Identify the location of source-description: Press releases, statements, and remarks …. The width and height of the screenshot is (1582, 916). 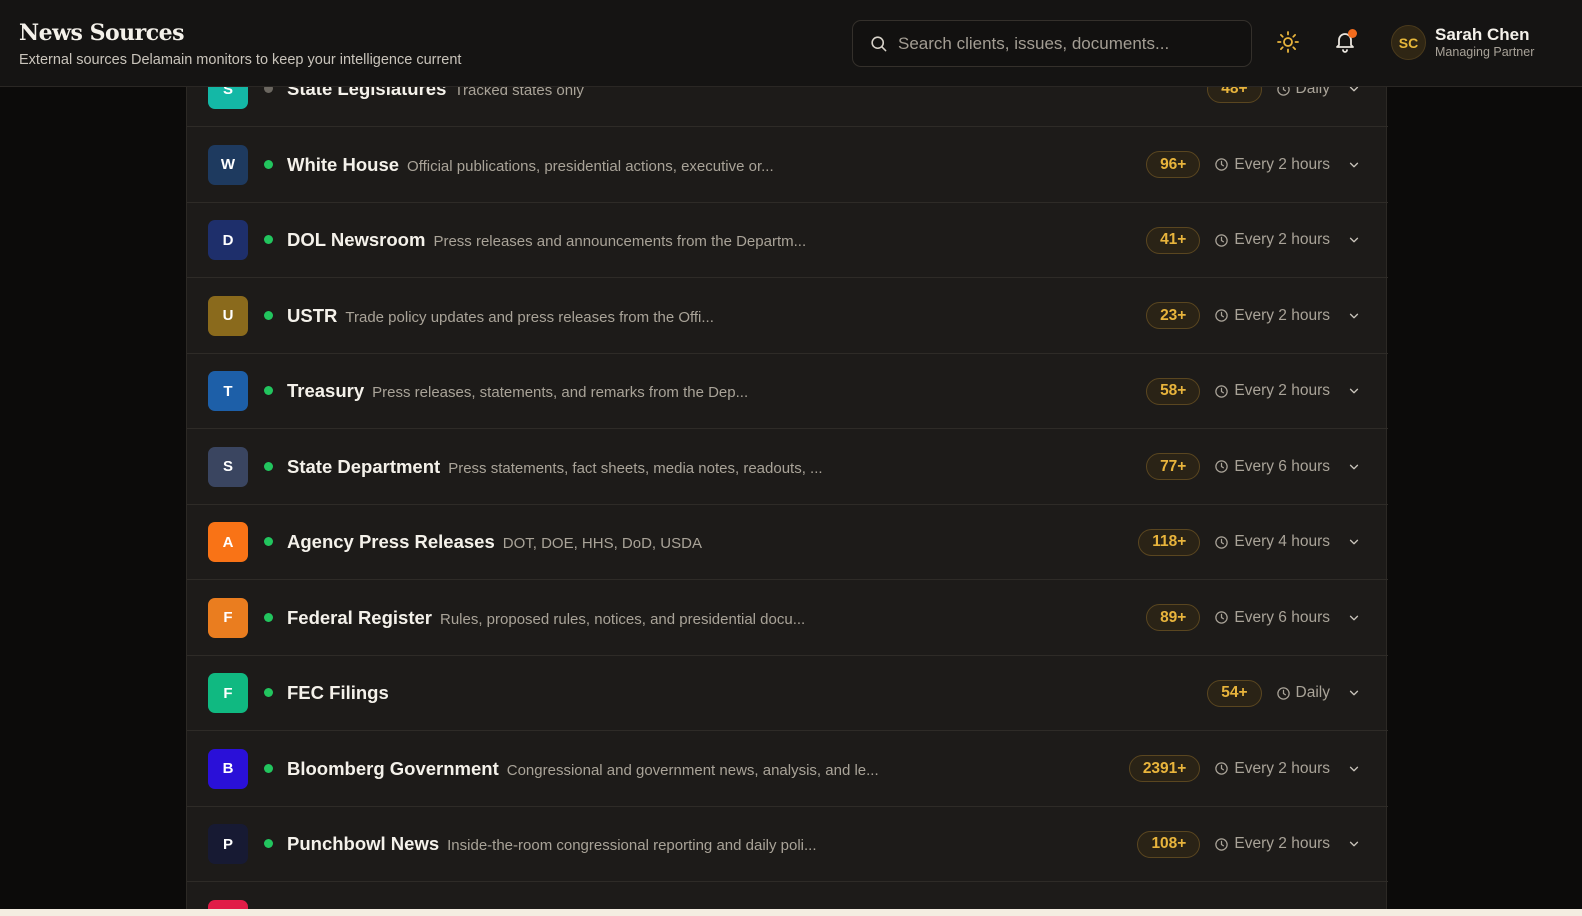
(560, 392).